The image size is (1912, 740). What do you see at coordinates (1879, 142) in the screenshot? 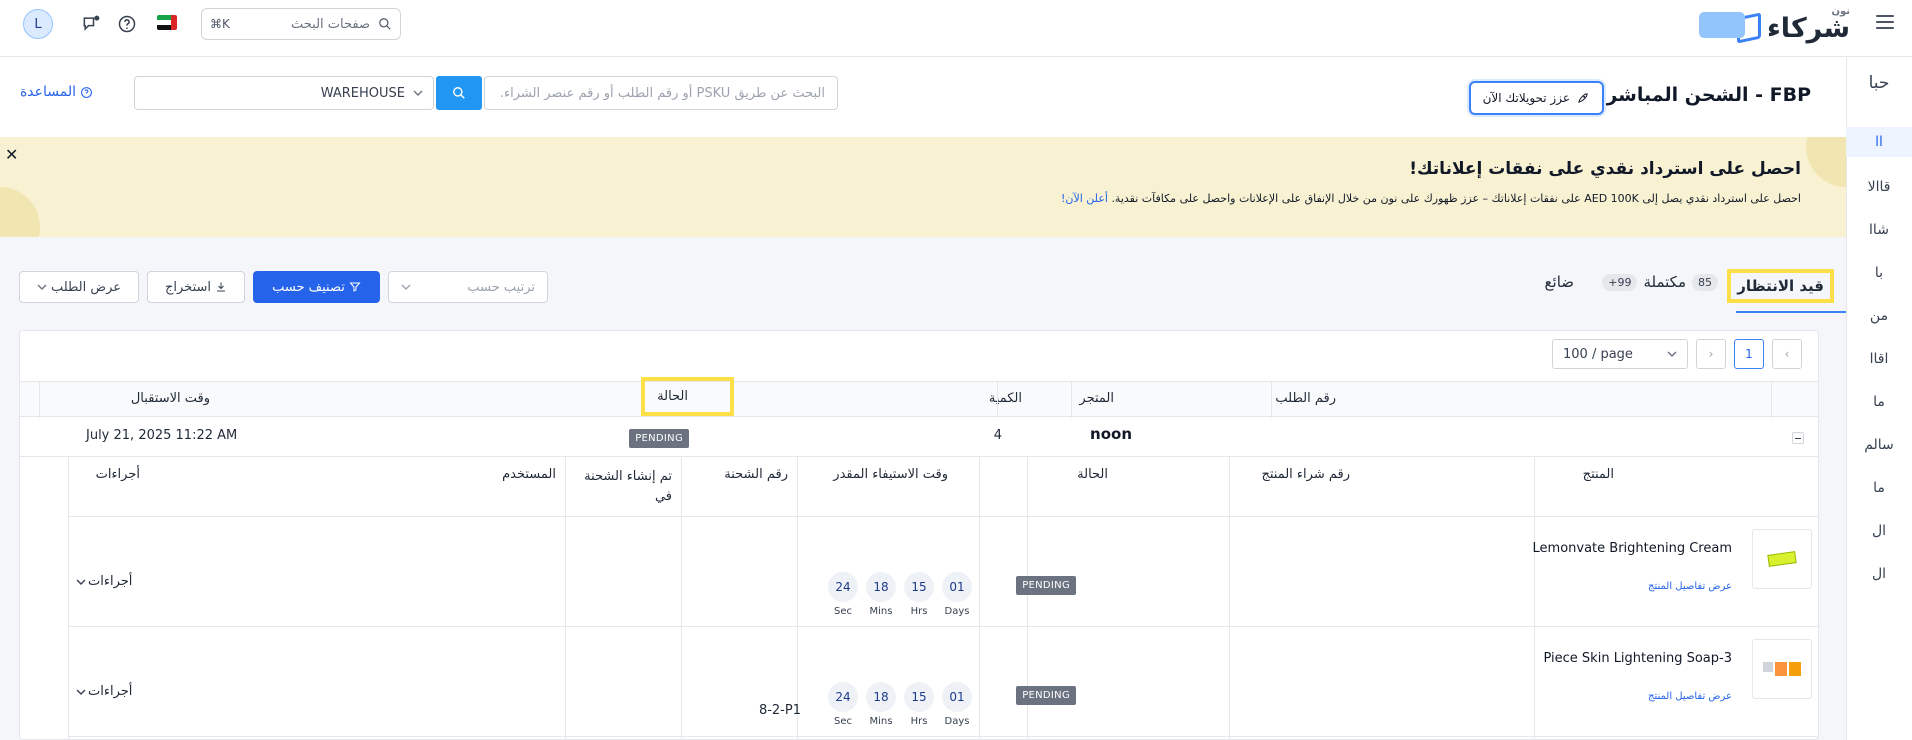
I see `sidebar-item-1: اا` at bounding box center [1879, 142].